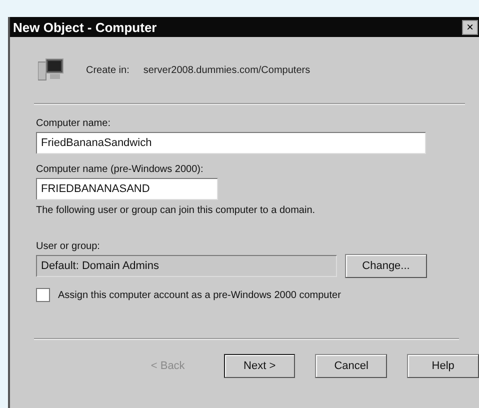 This screenshot has height=408, width=479. Describe the element at coordinates (43, 295) in the screenshot. I see `checkbox` at that location.